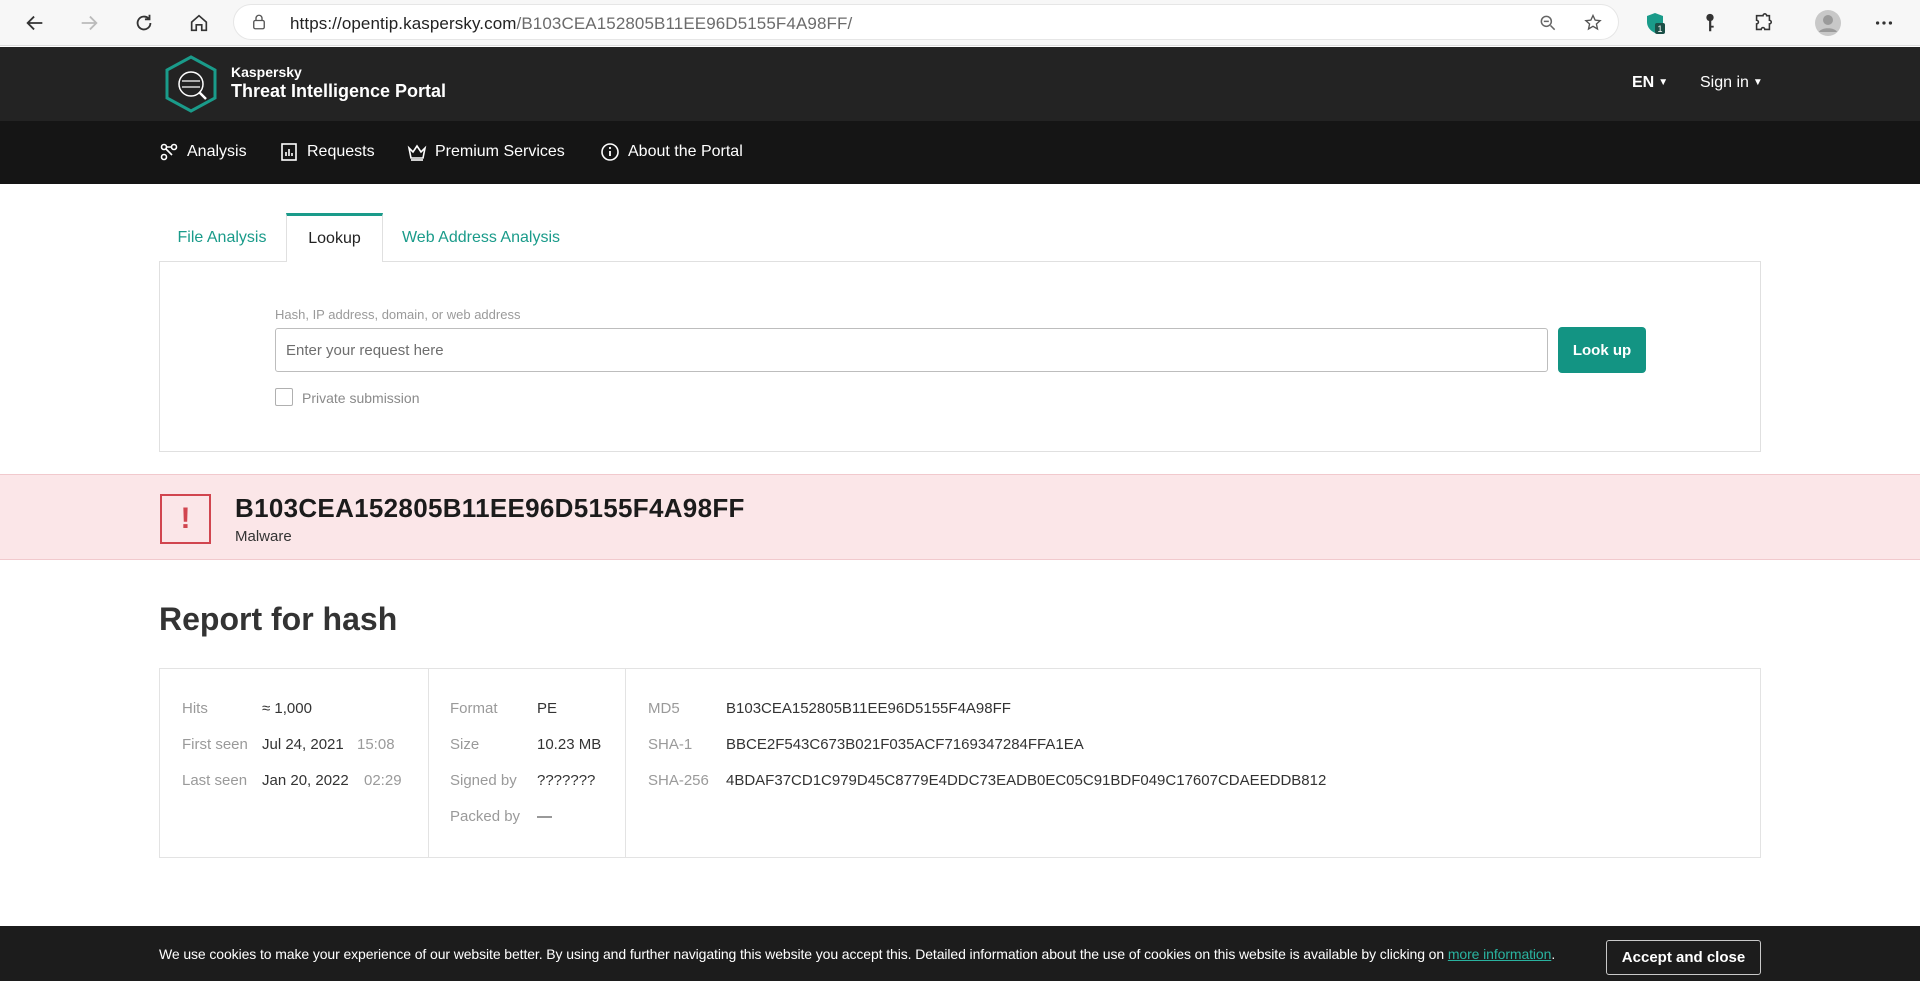  I want to click on nav-label: Requests, so click(341, 151).